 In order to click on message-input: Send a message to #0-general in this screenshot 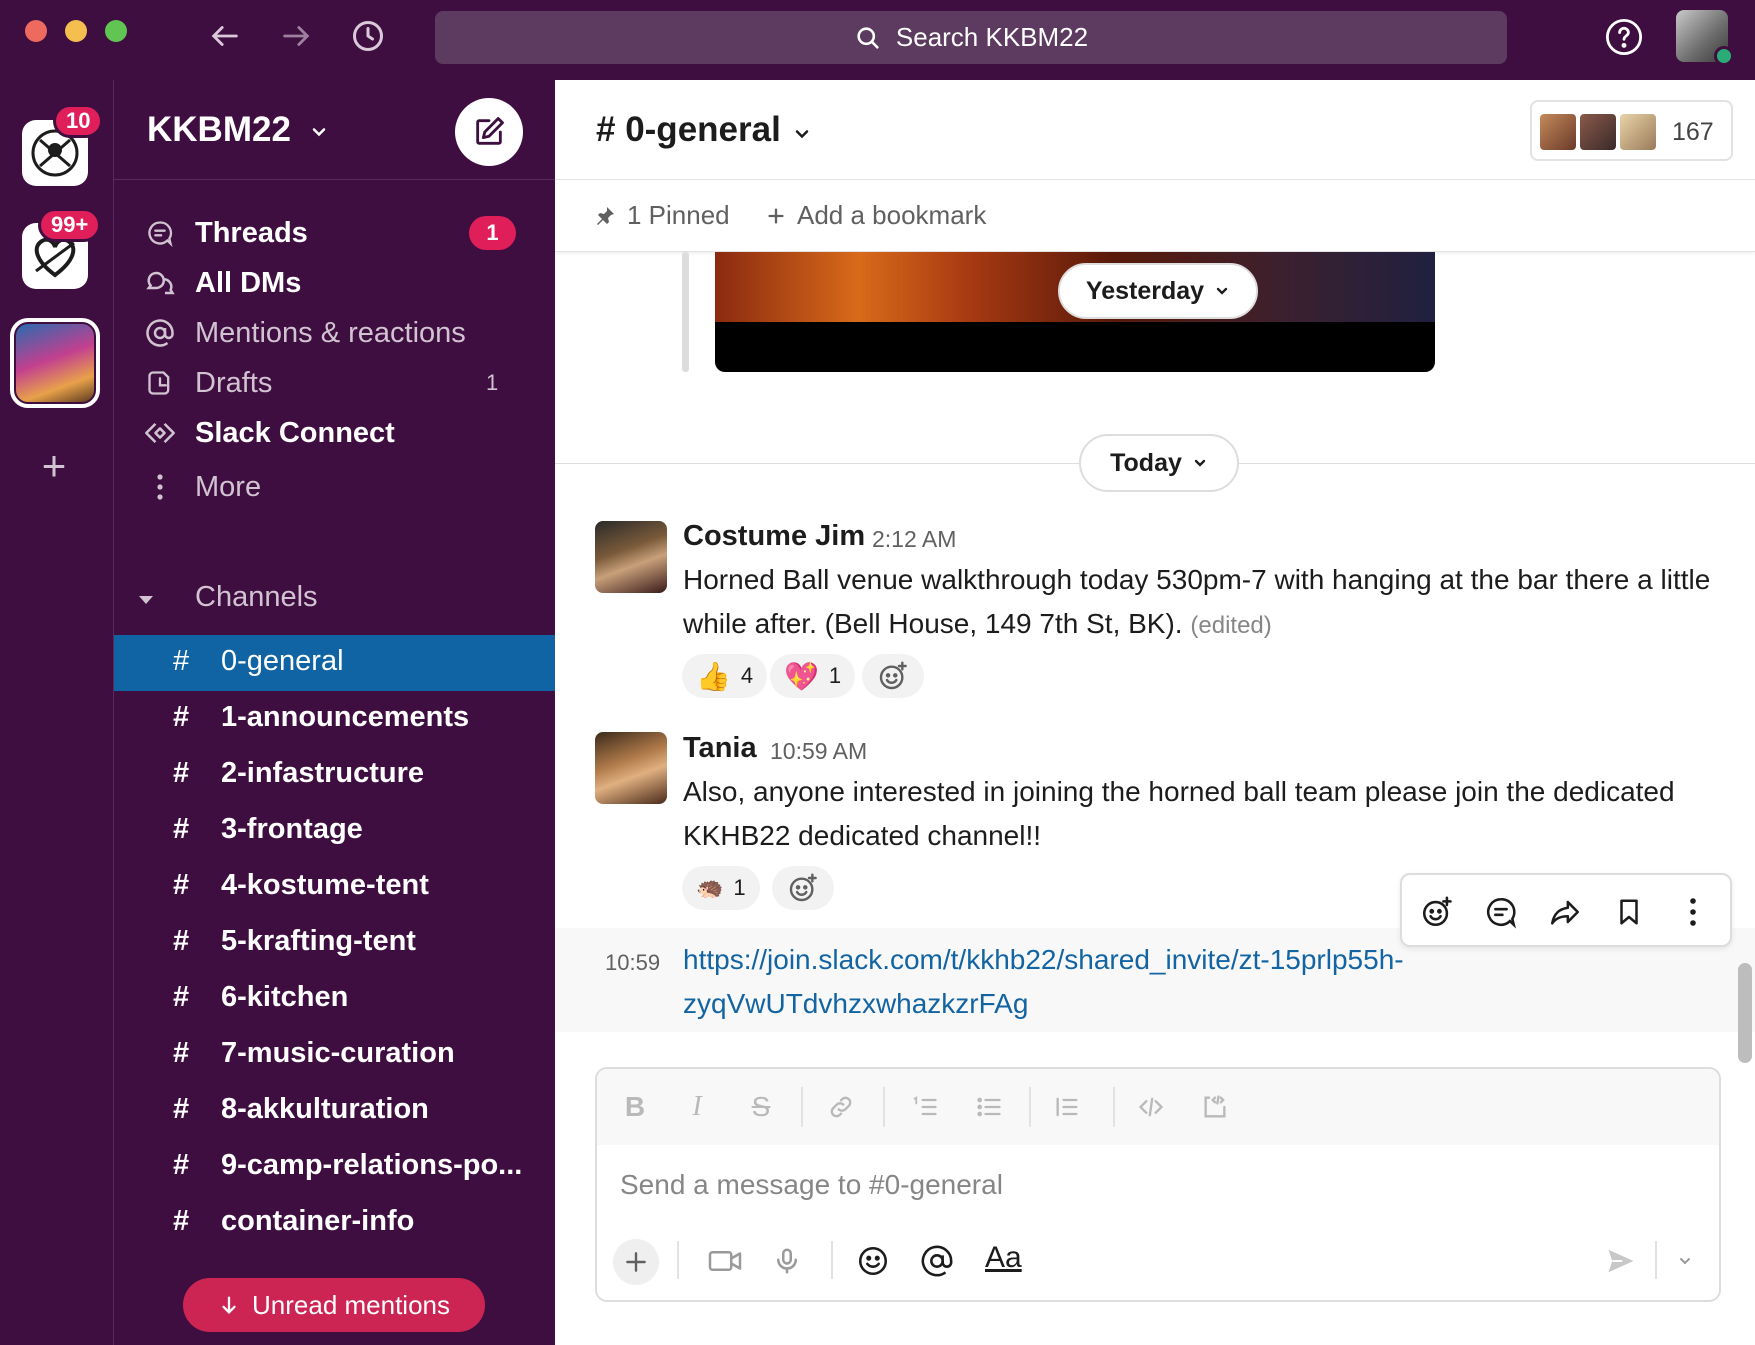, I will do `click(811, 1185)`.